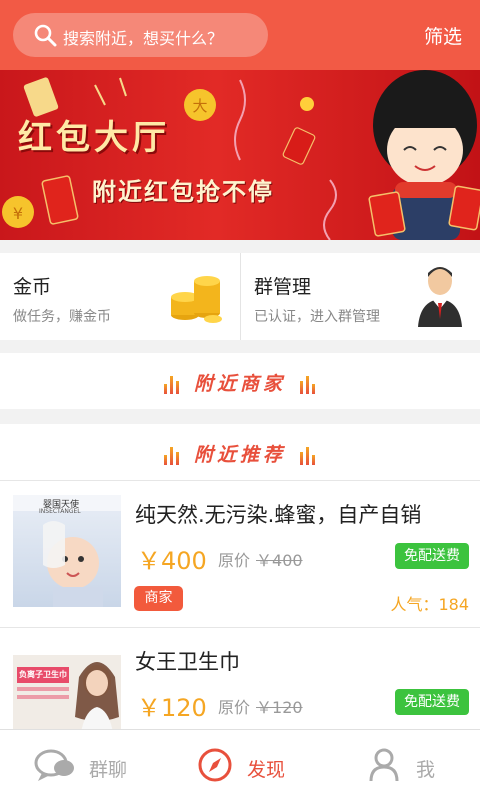 This screenshot has height=801, width=480. What do you see at coordinates (215, 765) in the screenshot?
I see `compass-icon` at bounding box center [215, 765].